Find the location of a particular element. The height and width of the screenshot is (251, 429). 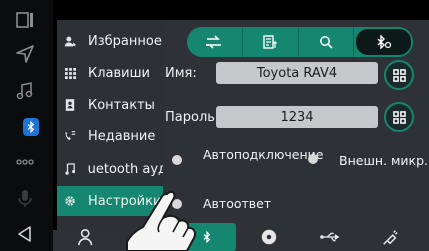

music-button is located at coordinates (25, 91).